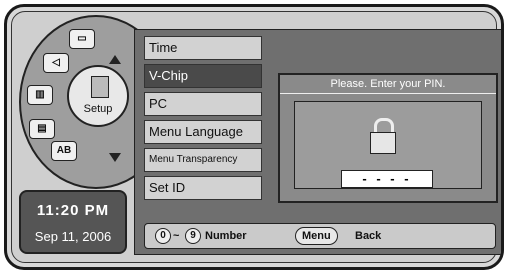  I want to click on menu-item-menu-transparency: Menu Transparency, so click(203, 160).